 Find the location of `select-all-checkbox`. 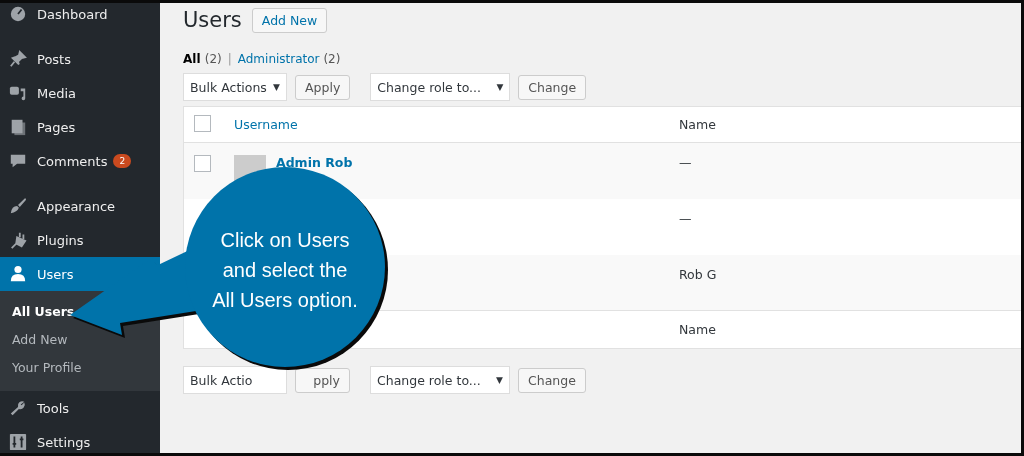

select-all-checkbox is located at coordinates (202, 123).